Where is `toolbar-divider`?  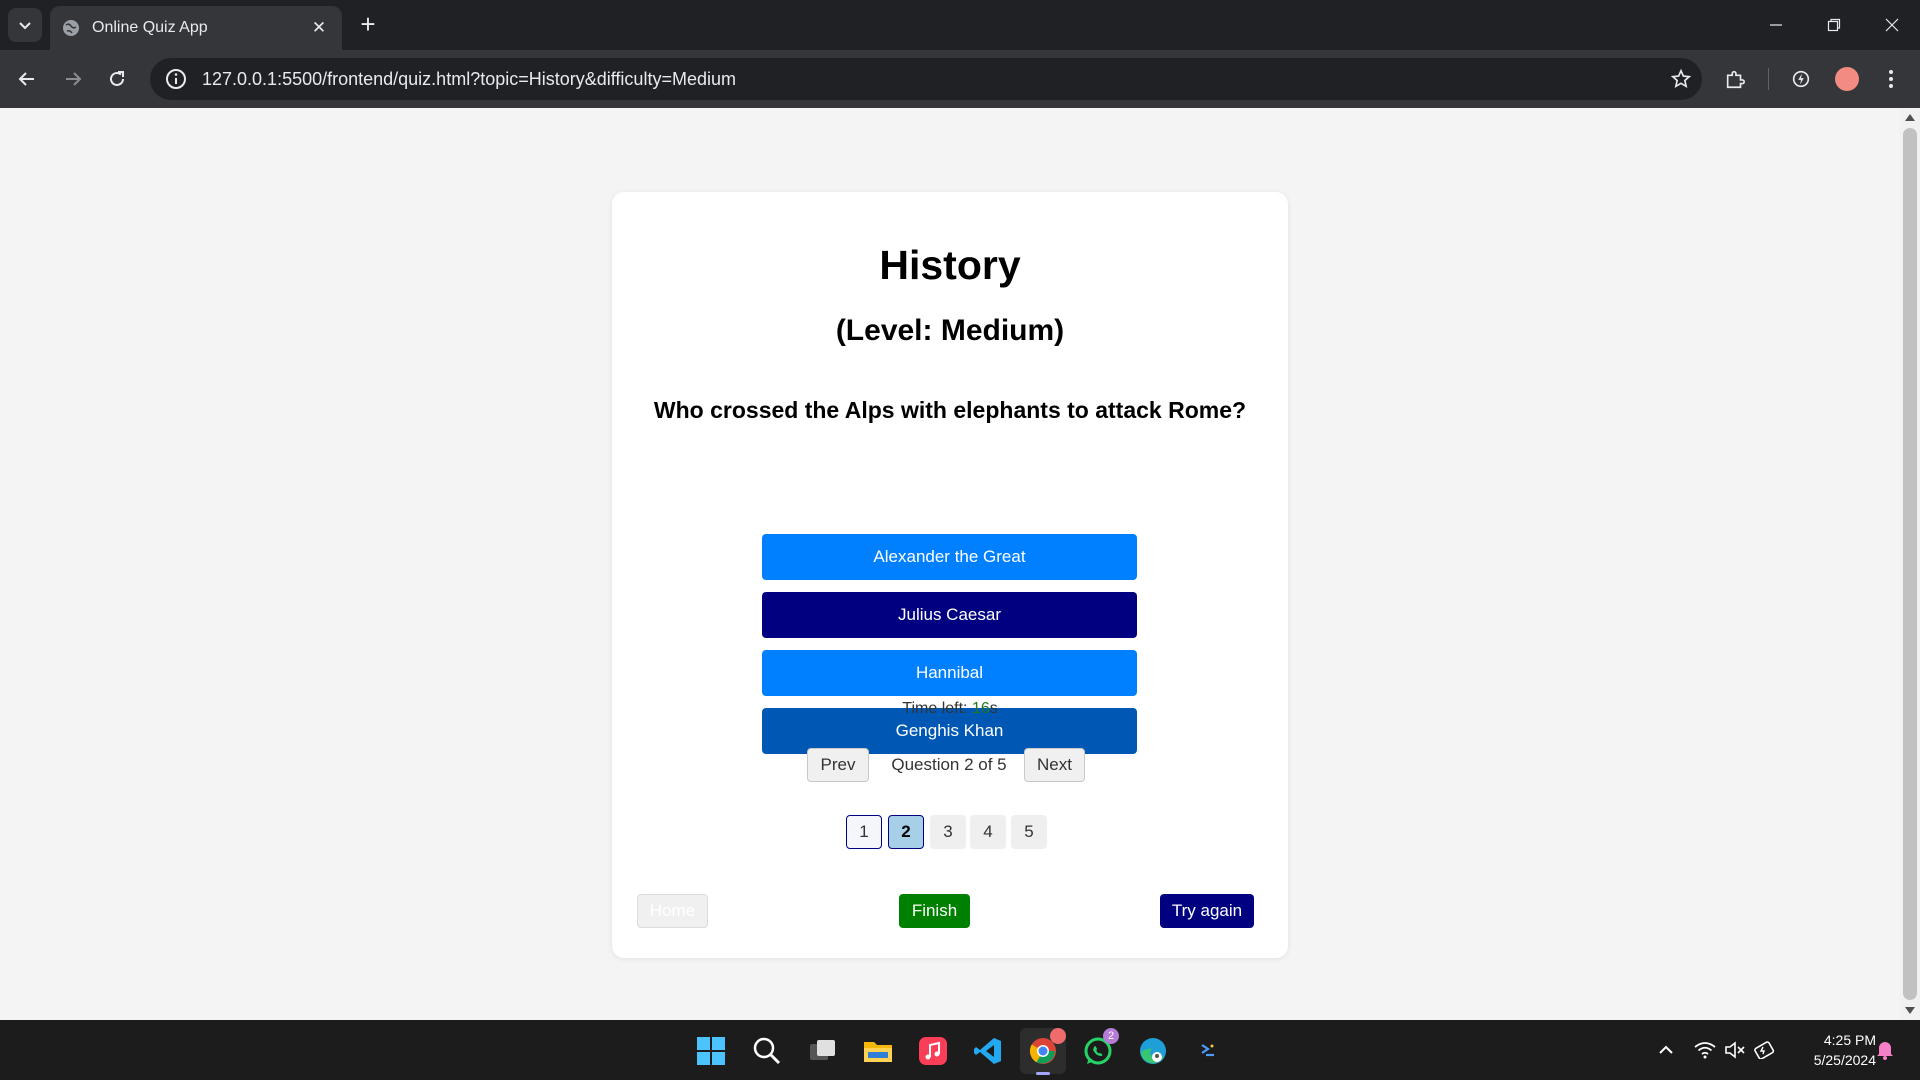
toolbar-divider is located at coordinates (1768, 79).